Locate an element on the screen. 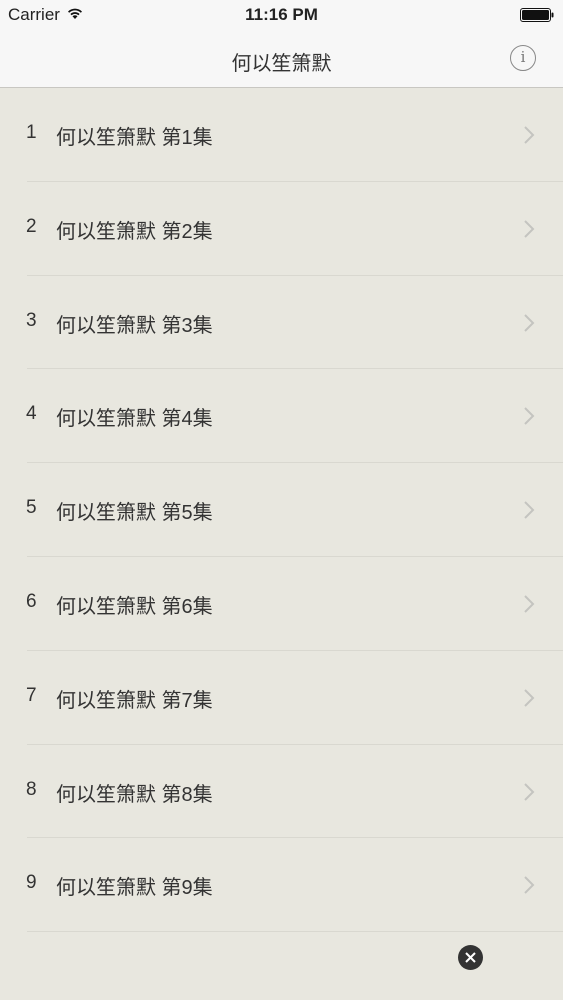  battery-full-icon is located at coordinates (537, 15).